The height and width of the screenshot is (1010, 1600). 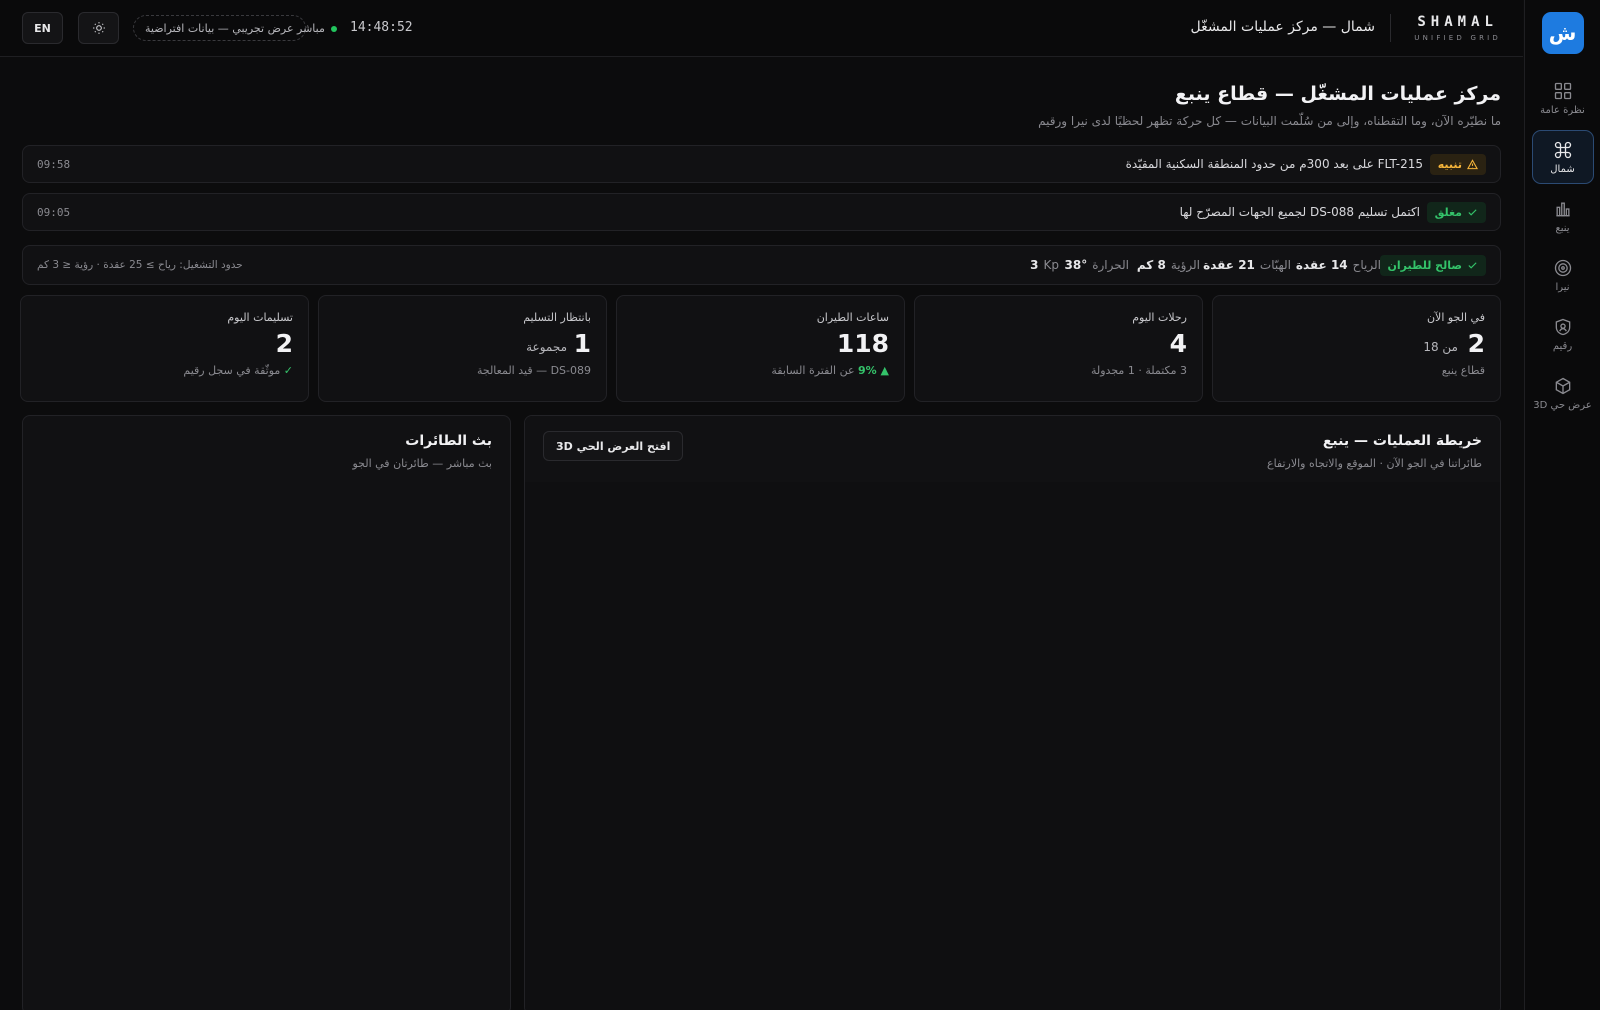 I want to click on weather-wind: الرياح 14 عقدة, so click(x=1338, y=265).